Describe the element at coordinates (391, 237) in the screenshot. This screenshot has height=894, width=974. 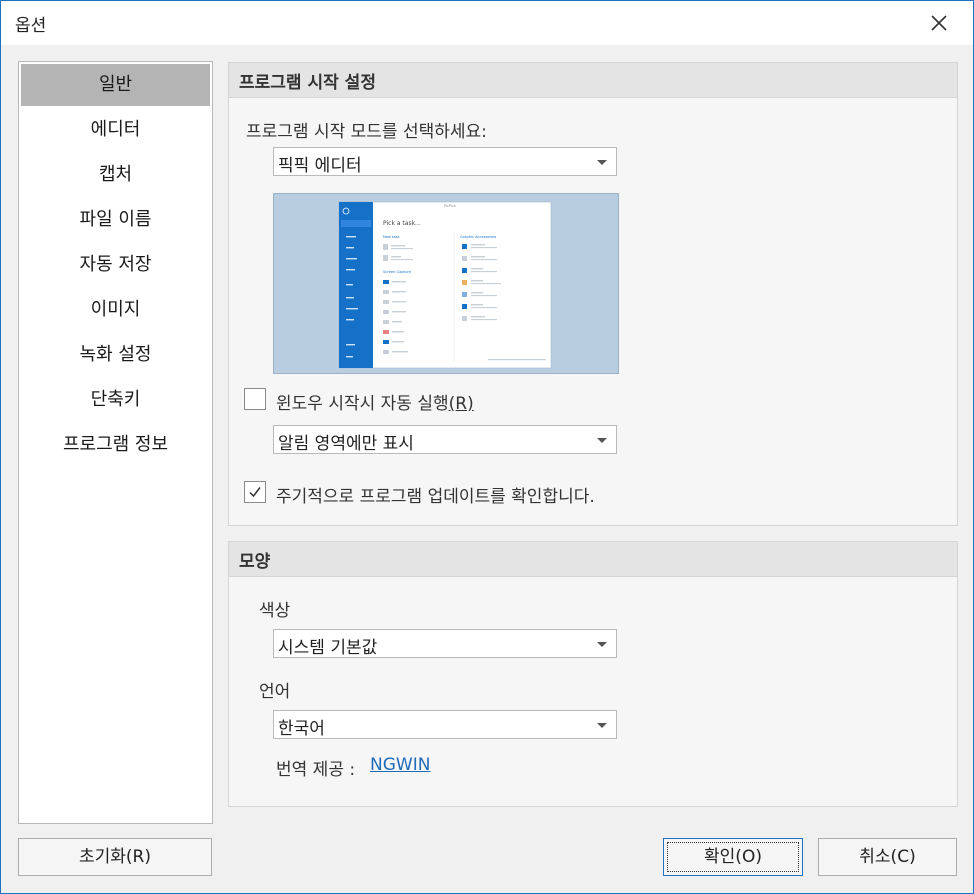
I see `preview-section-left: New task` at that location.